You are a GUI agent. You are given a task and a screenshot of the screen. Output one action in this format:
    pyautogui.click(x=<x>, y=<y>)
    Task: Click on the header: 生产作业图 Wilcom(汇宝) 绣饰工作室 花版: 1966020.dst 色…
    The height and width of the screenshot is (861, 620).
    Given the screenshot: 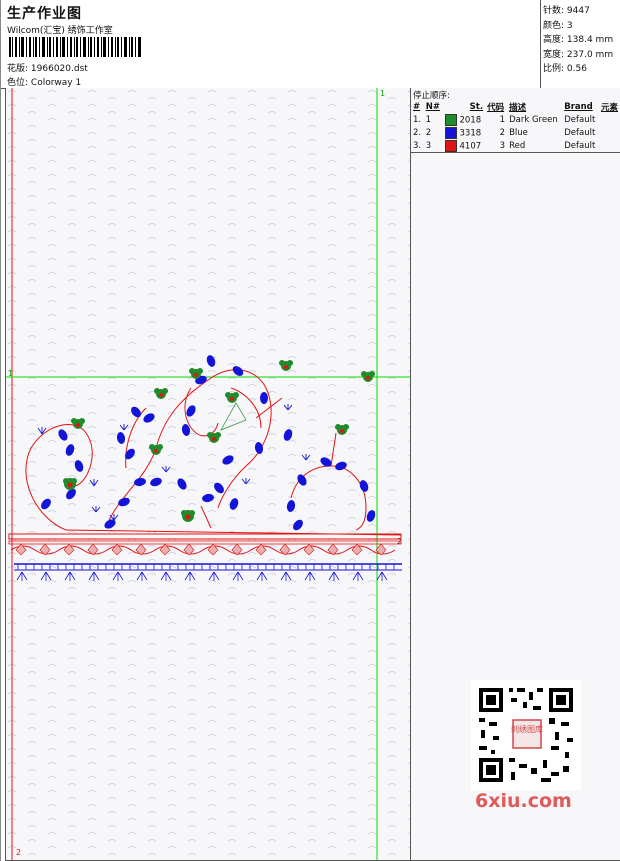 What is the action you would take?
    pyautogui.click(x=310, y=44)
    